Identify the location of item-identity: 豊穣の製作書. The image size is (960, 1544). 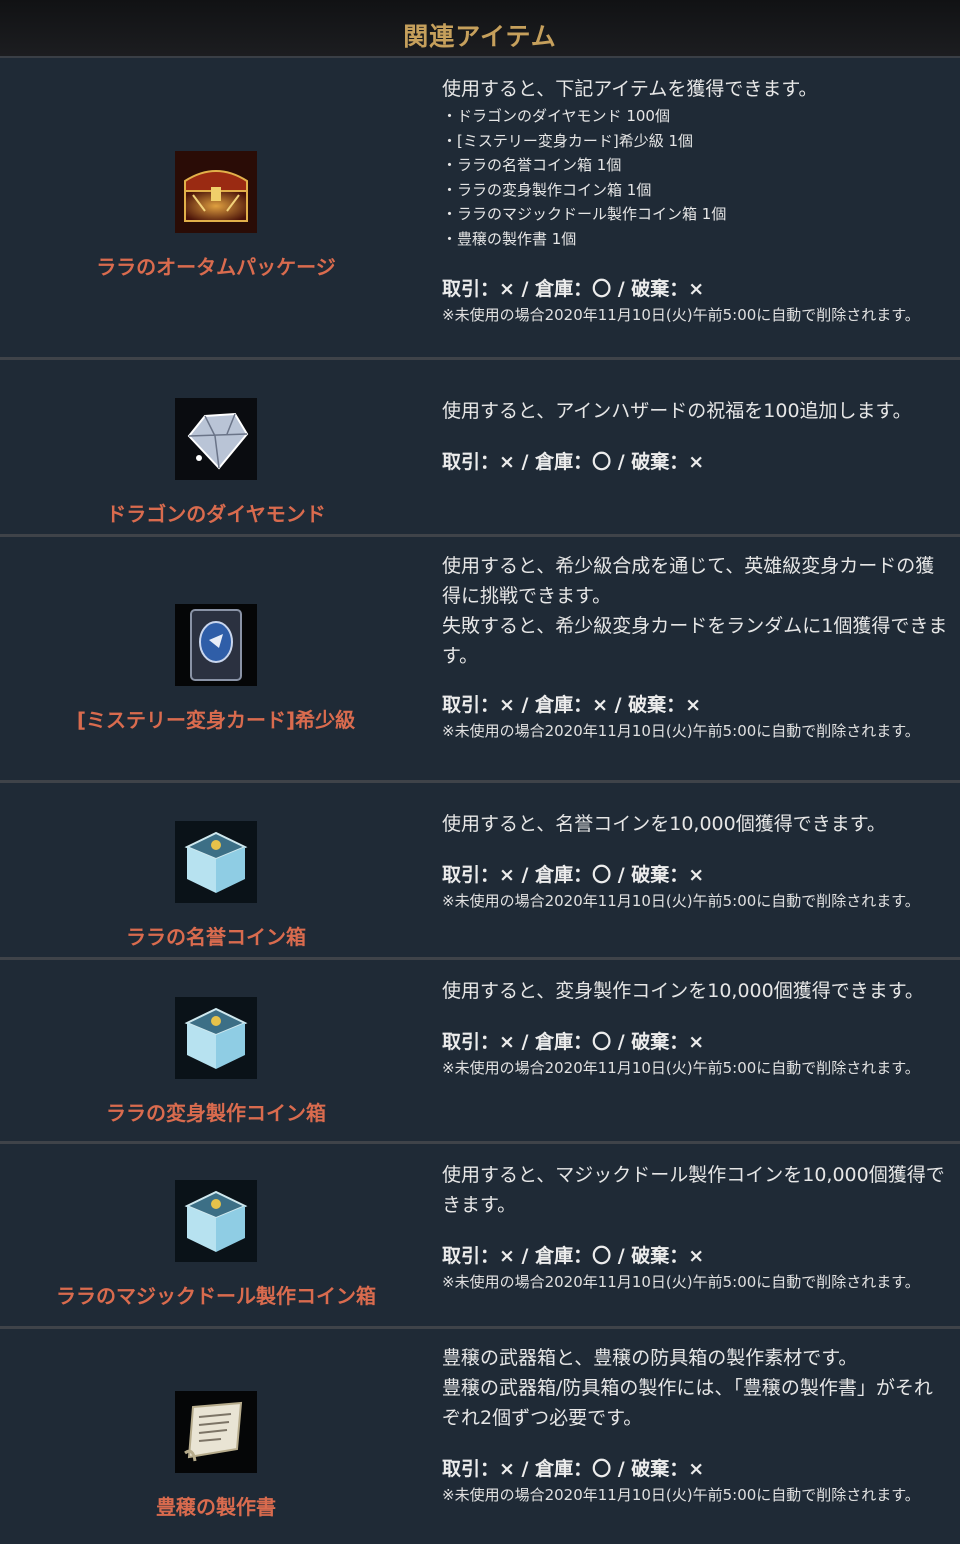
(216, 1436).